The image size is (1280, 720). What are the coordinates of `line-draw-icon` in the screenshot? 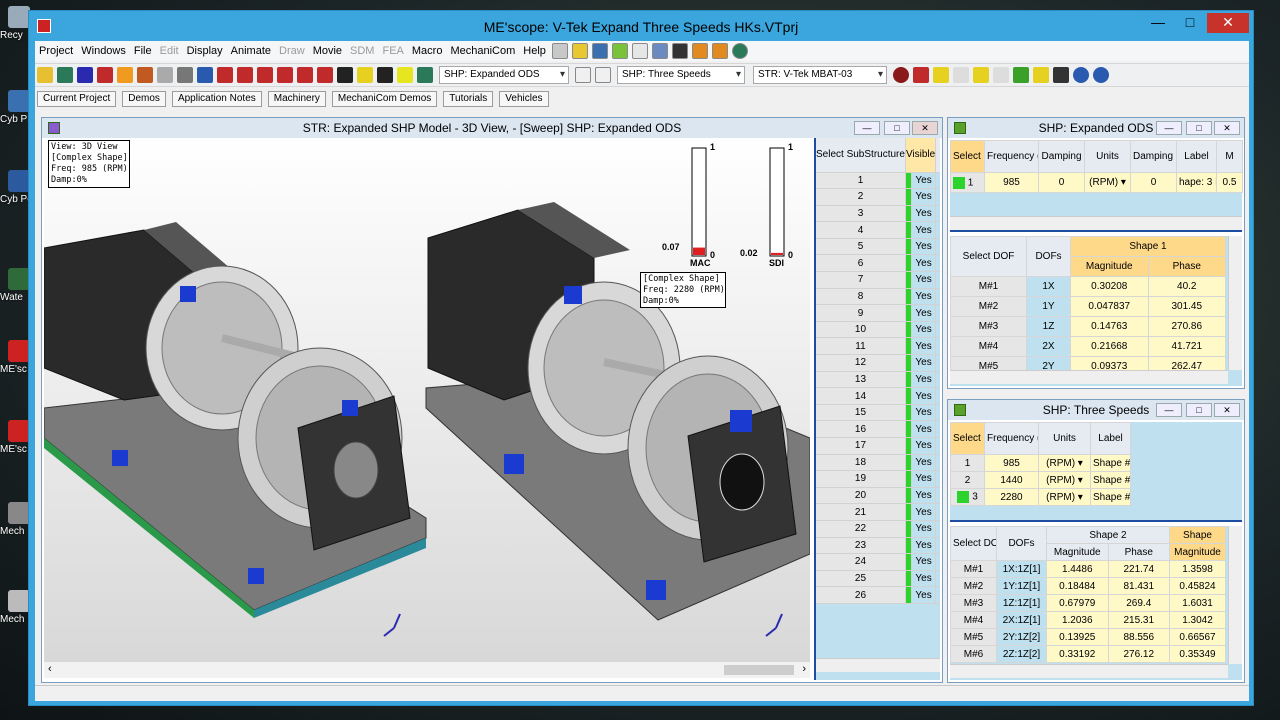 It's located at (941, 75).